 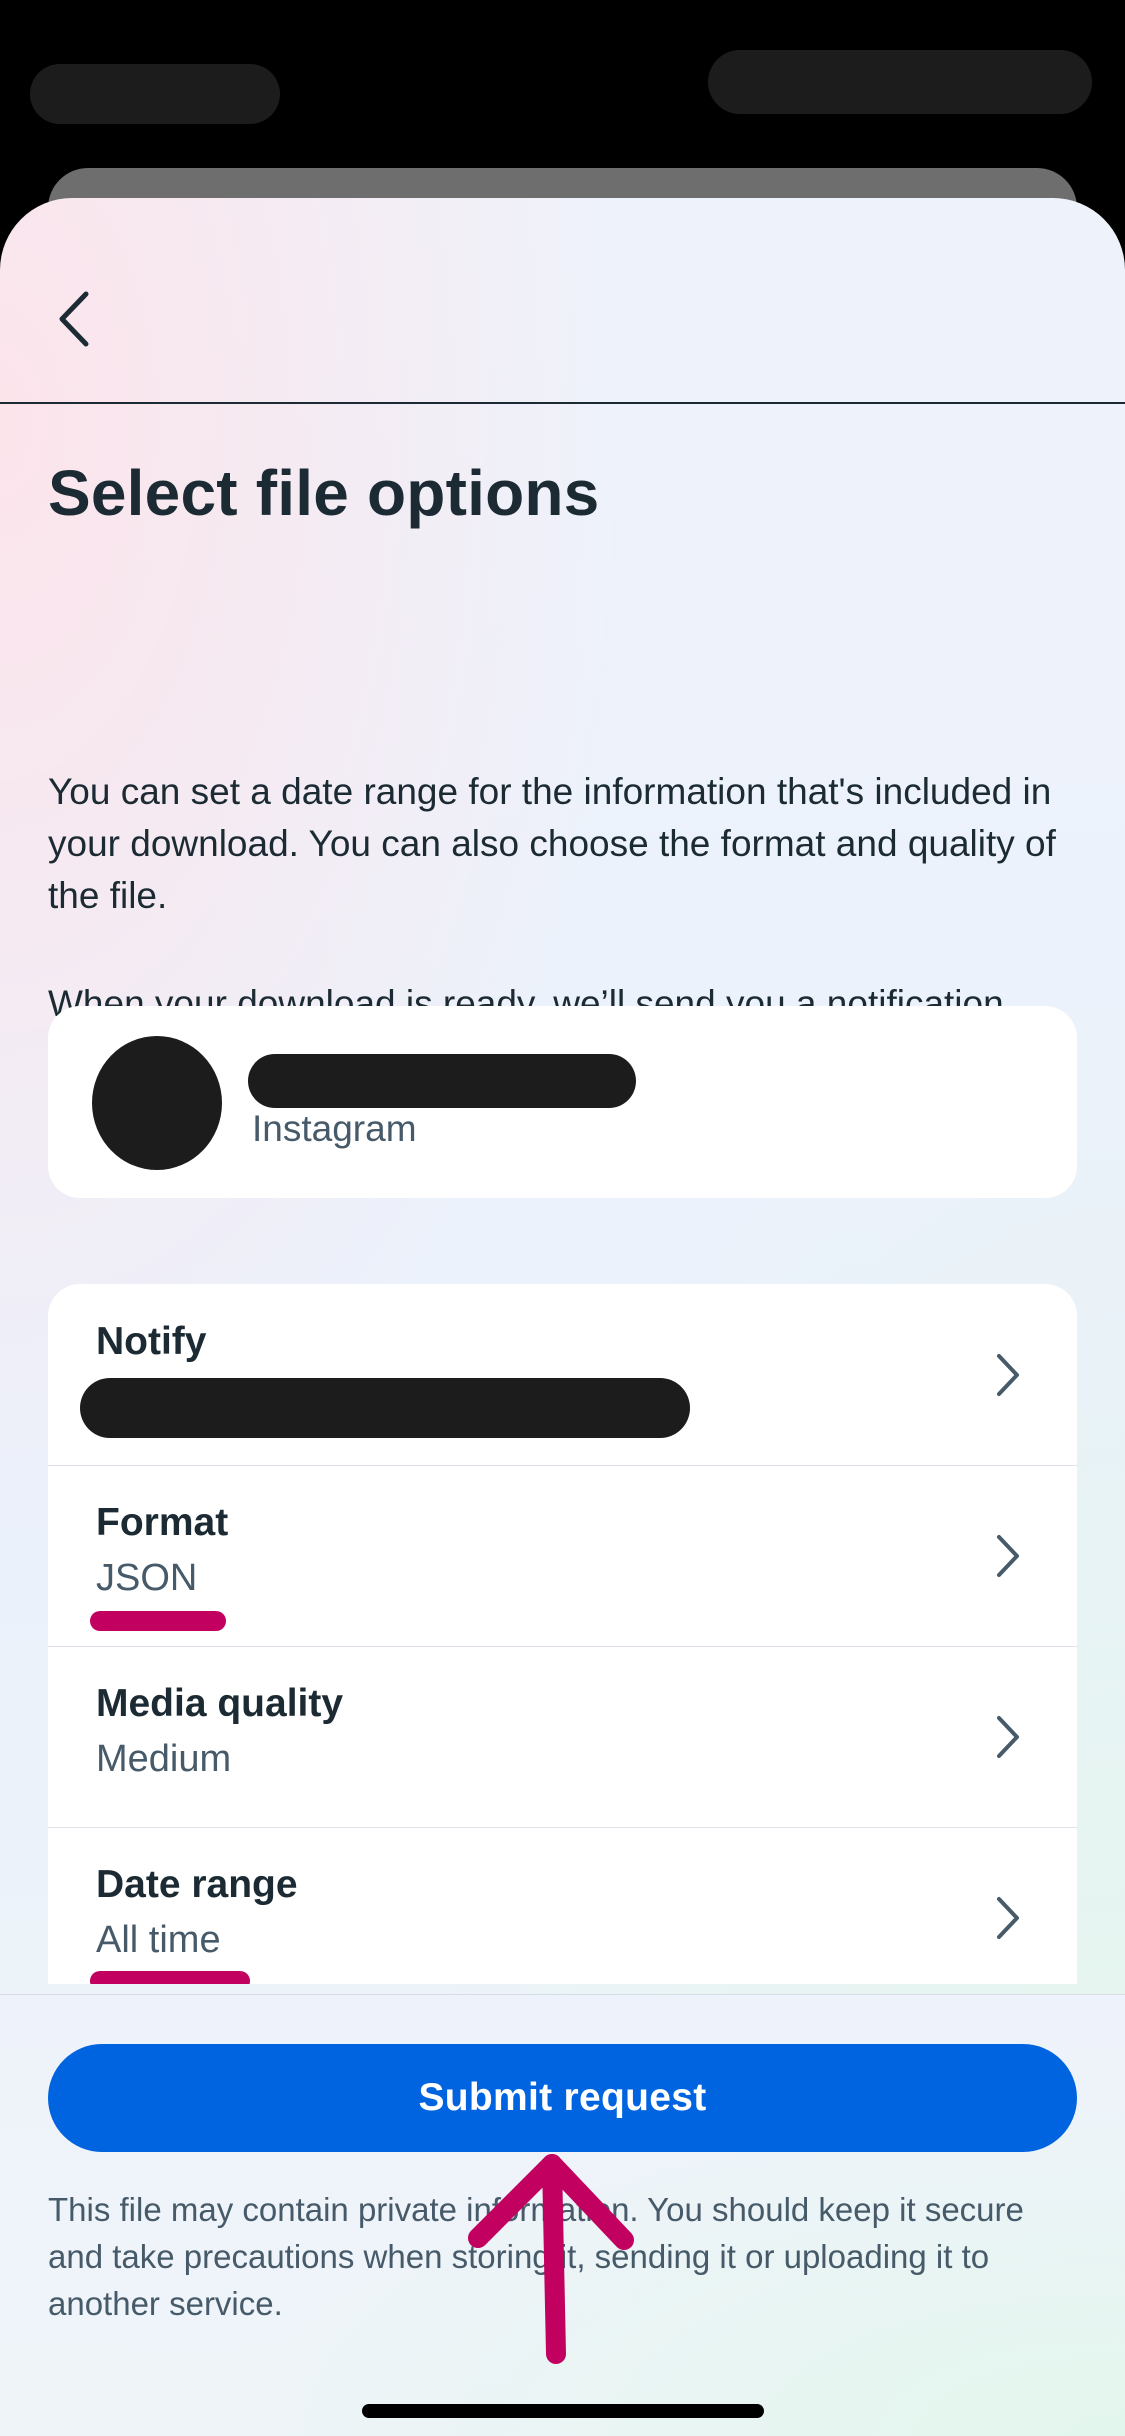 I want to click on option-label: Notify, so click(x=151, y=1341).